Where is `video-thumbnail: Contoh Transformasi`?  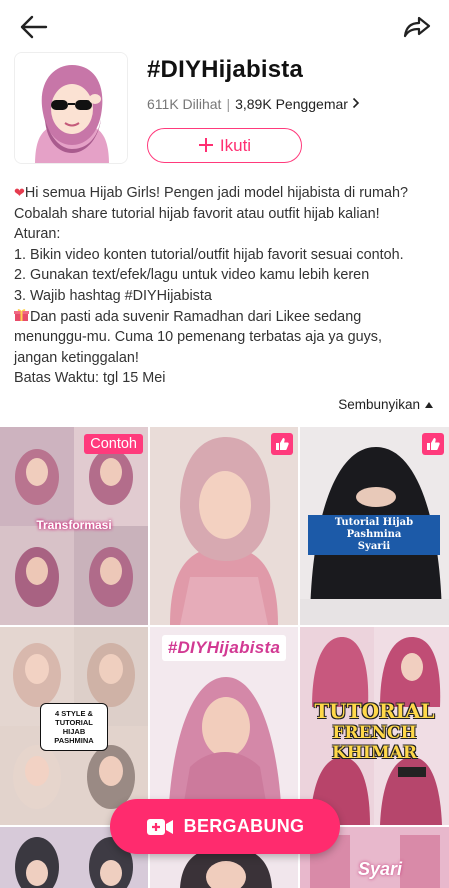 video-thumbnail: Contoh Transformasi is located at coordinates (74, 526).